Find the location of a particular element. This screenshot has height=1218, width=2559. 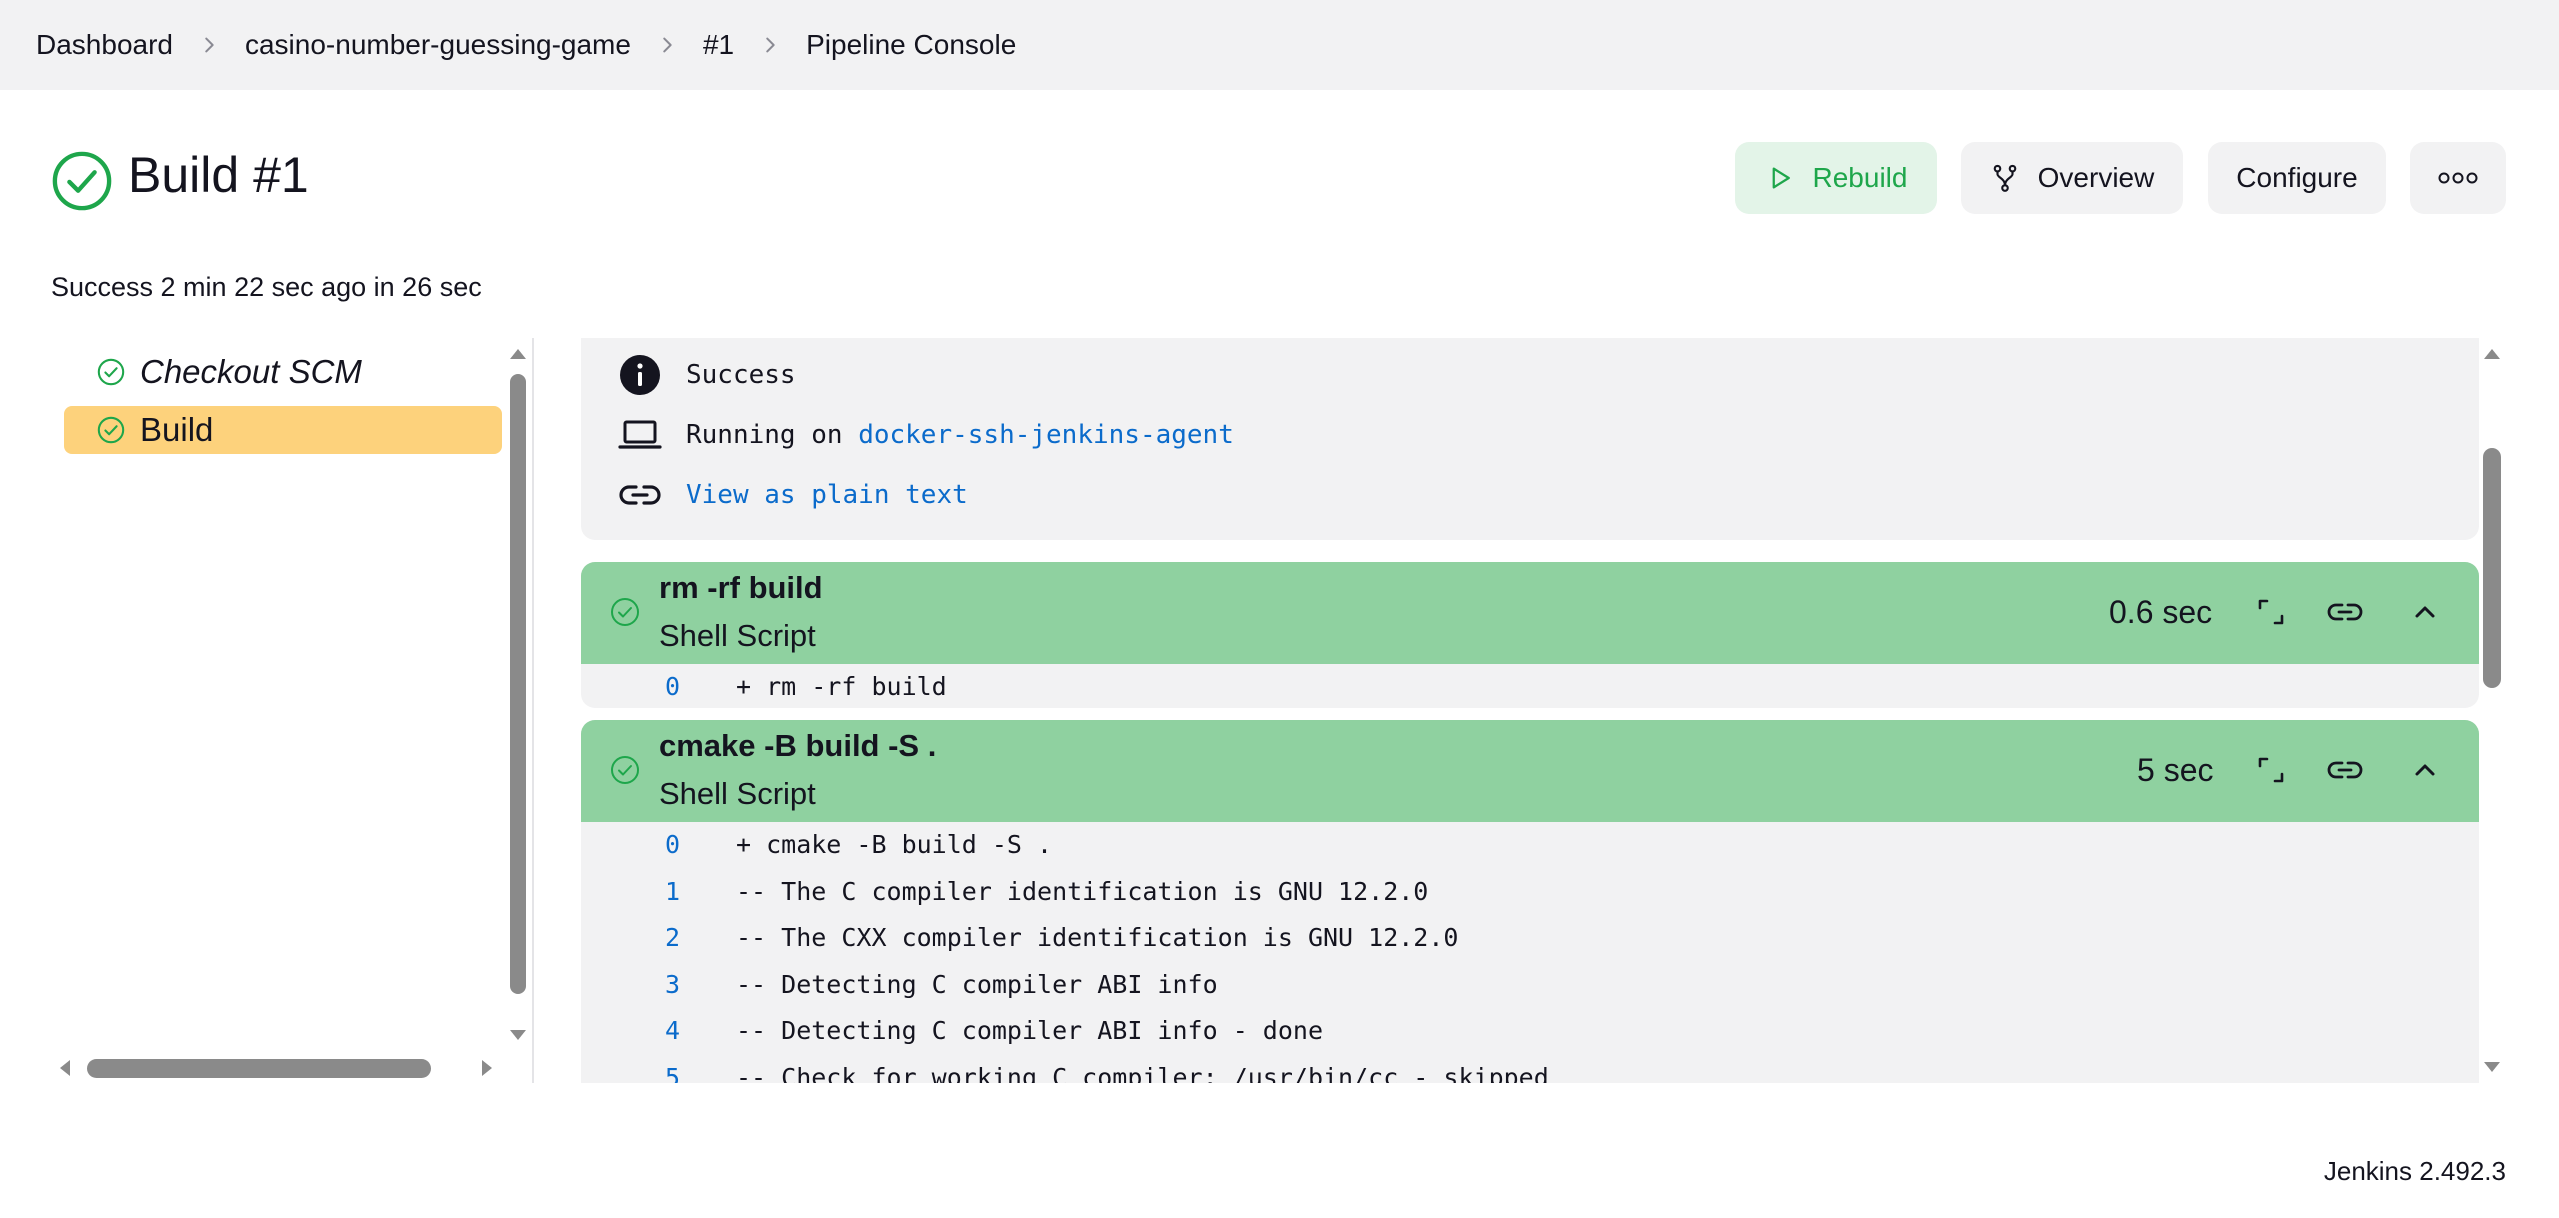

pane-divider is located at coordinates (533, 710).